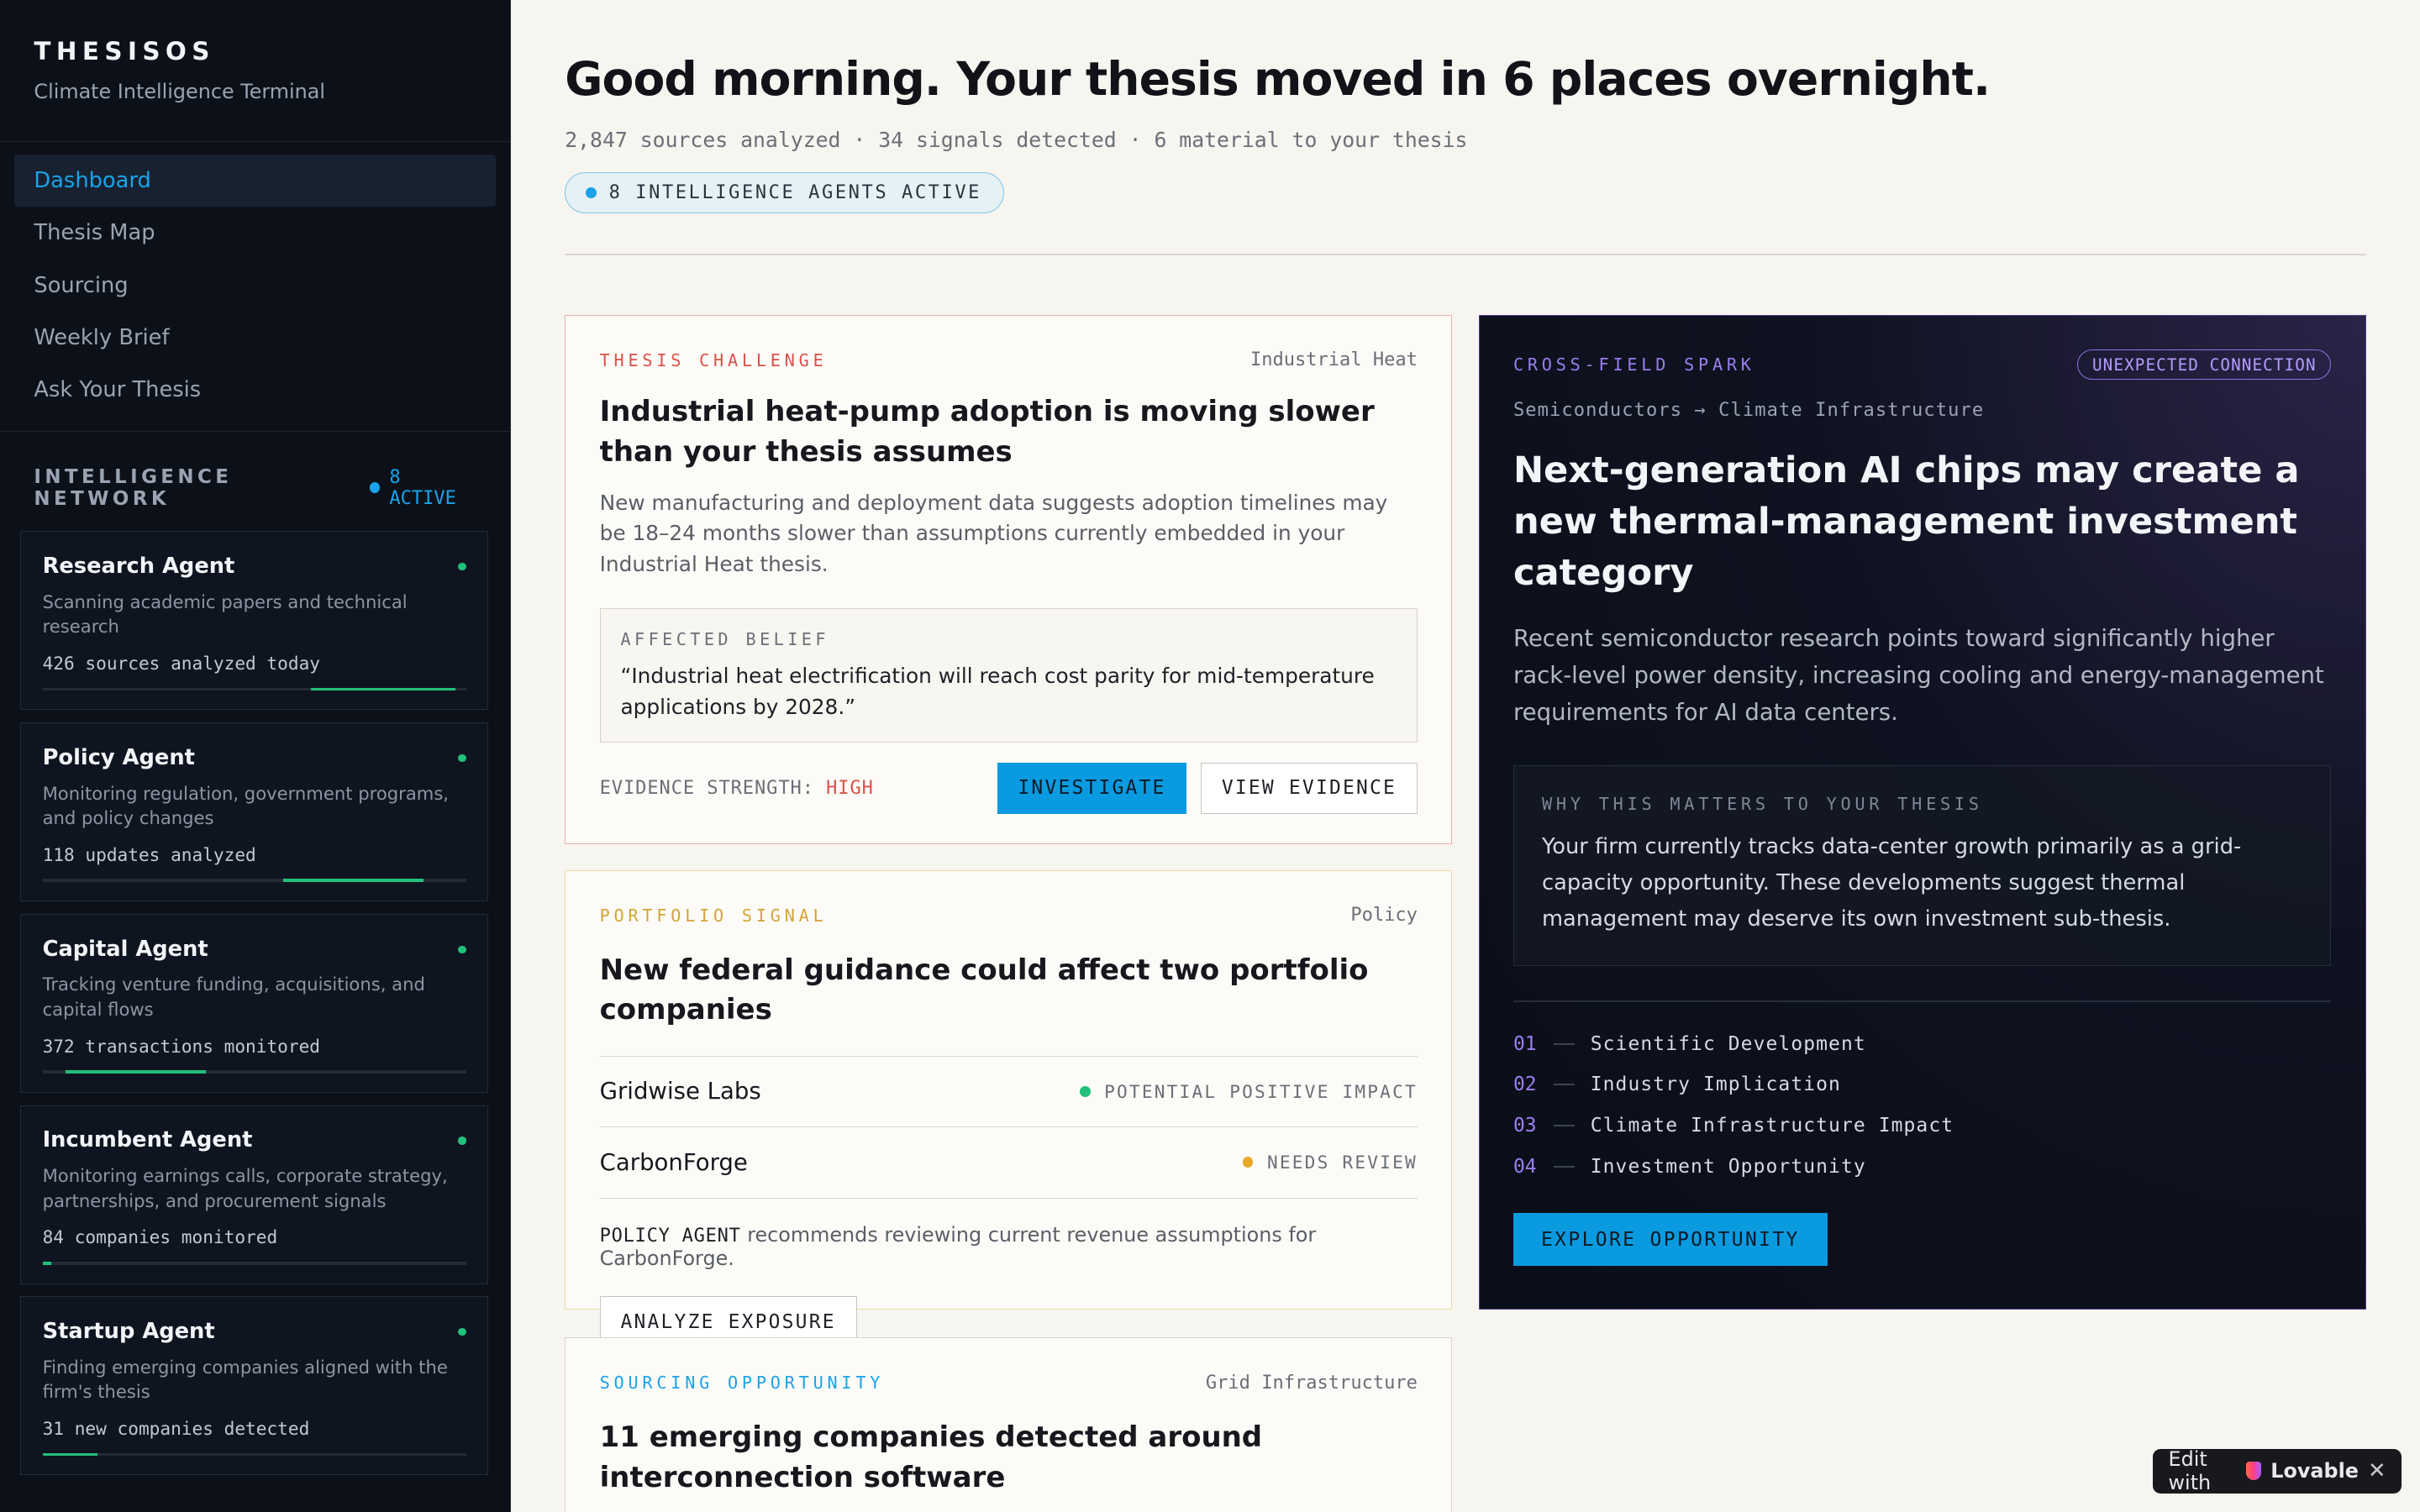 This screenshot has width=2420, height=1512. Describe the element at coordinates (1261, 1091) in the screenshot. I see `status-label: POTENTIAL POSITIVE IMPACT` at that location.